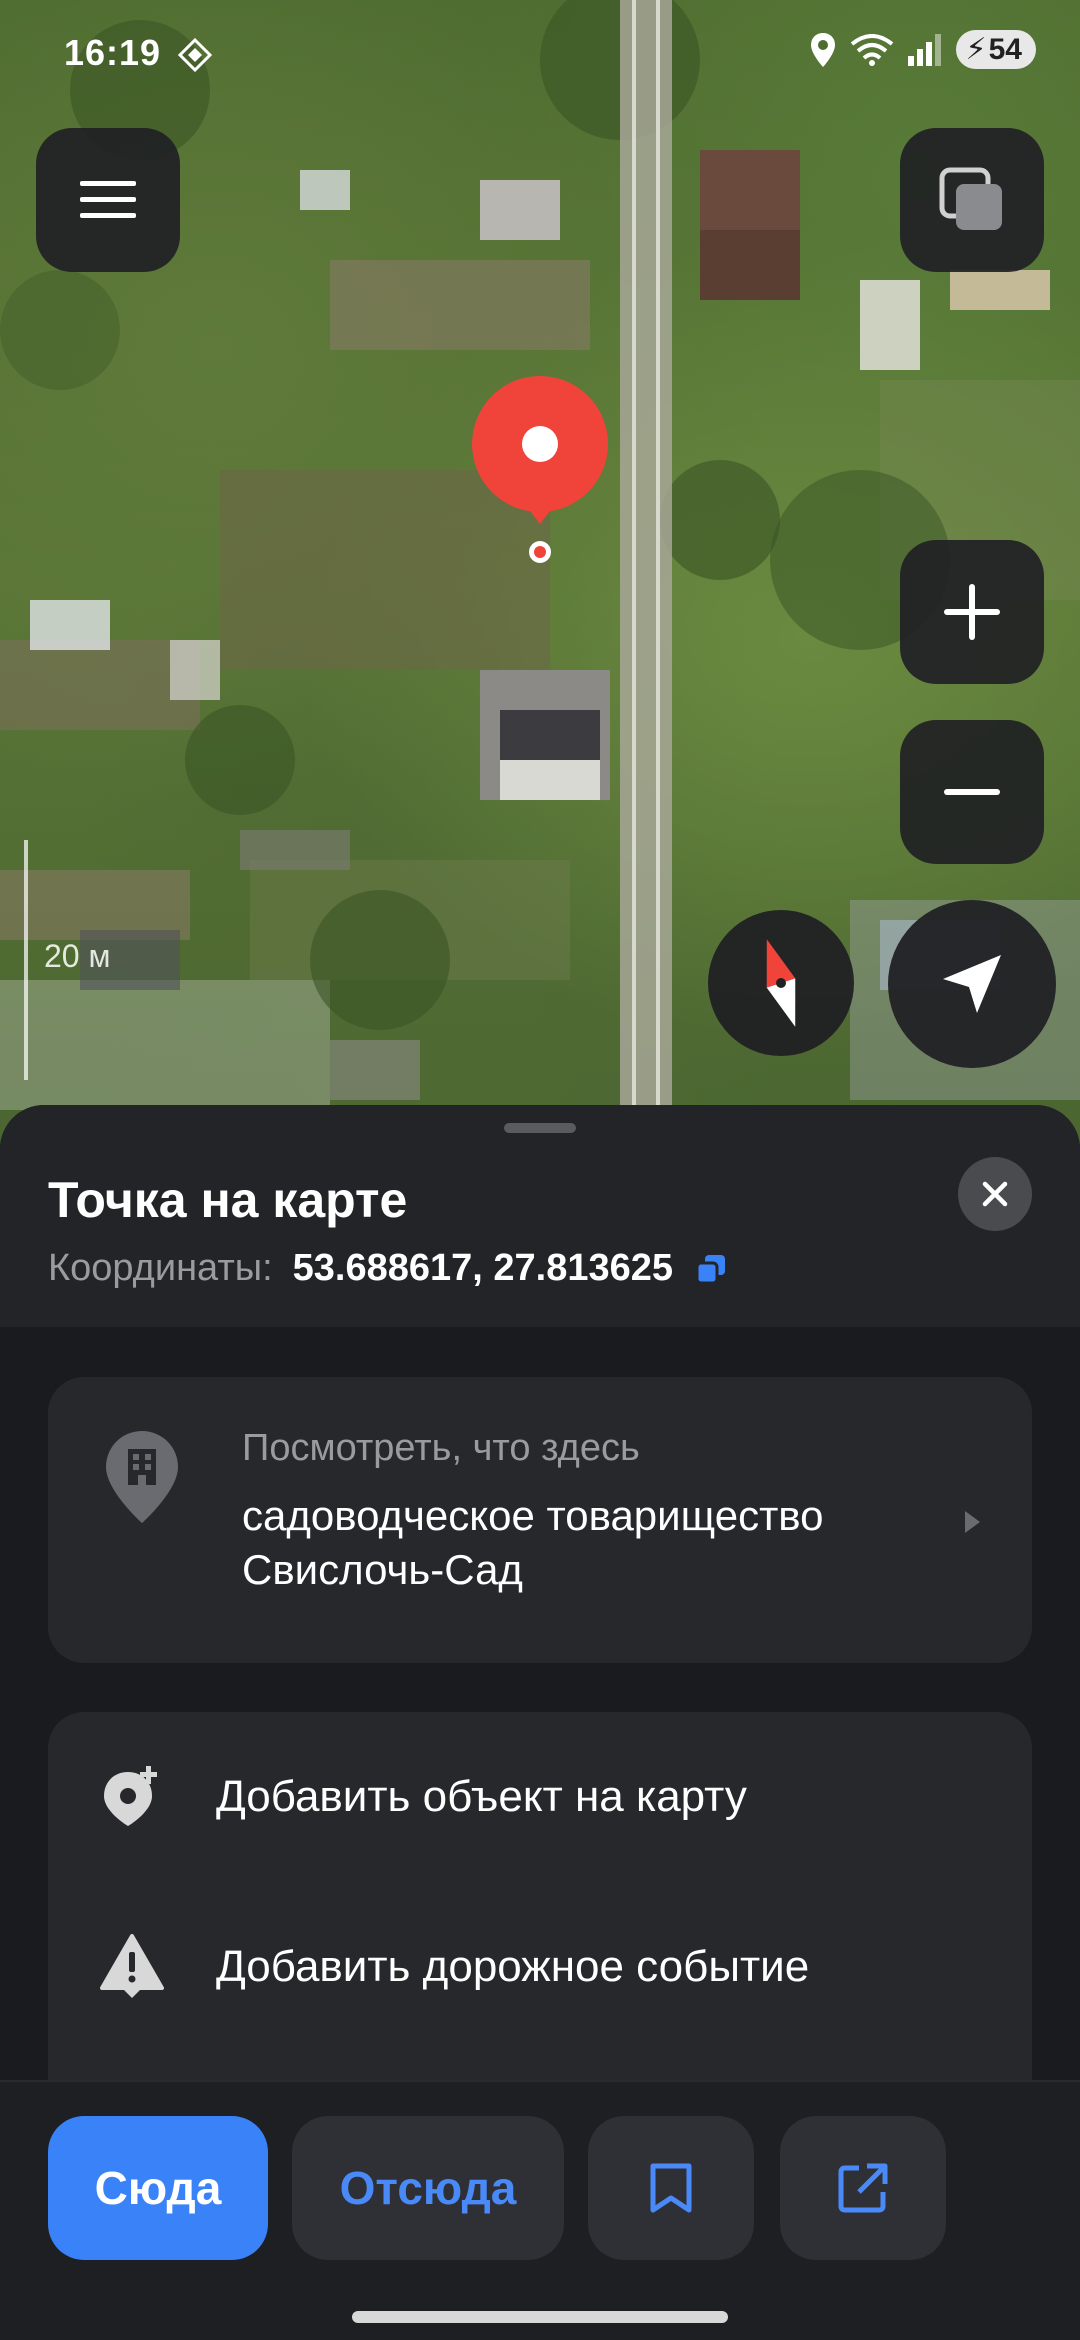  I want to click on menu-icon, so click(108, 199).